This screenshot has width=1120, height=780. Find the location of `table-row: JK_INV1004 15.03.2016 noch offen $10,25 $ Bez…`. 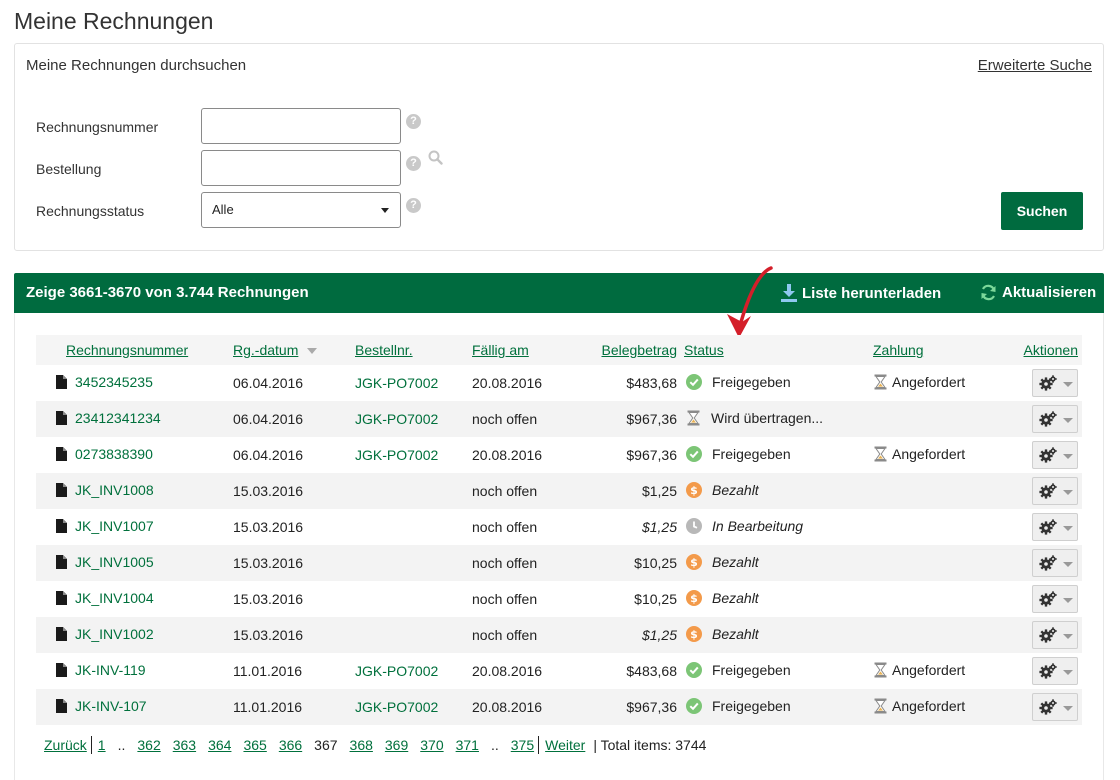

table-row: JK_INV1004 15.03.2016 noch offen $10,25 $ Bez… is located at coordinates (559, 599).